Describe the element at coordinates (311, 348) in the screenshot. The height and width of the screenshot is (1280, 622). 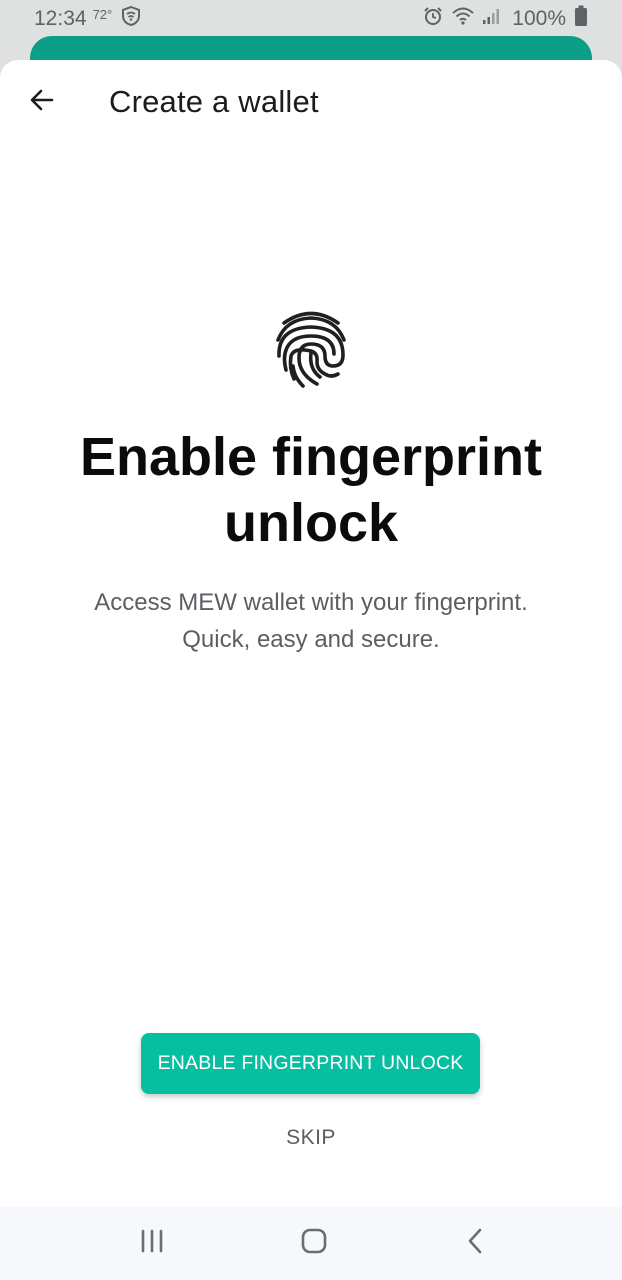
I see `fingerprint-icon` at that location.